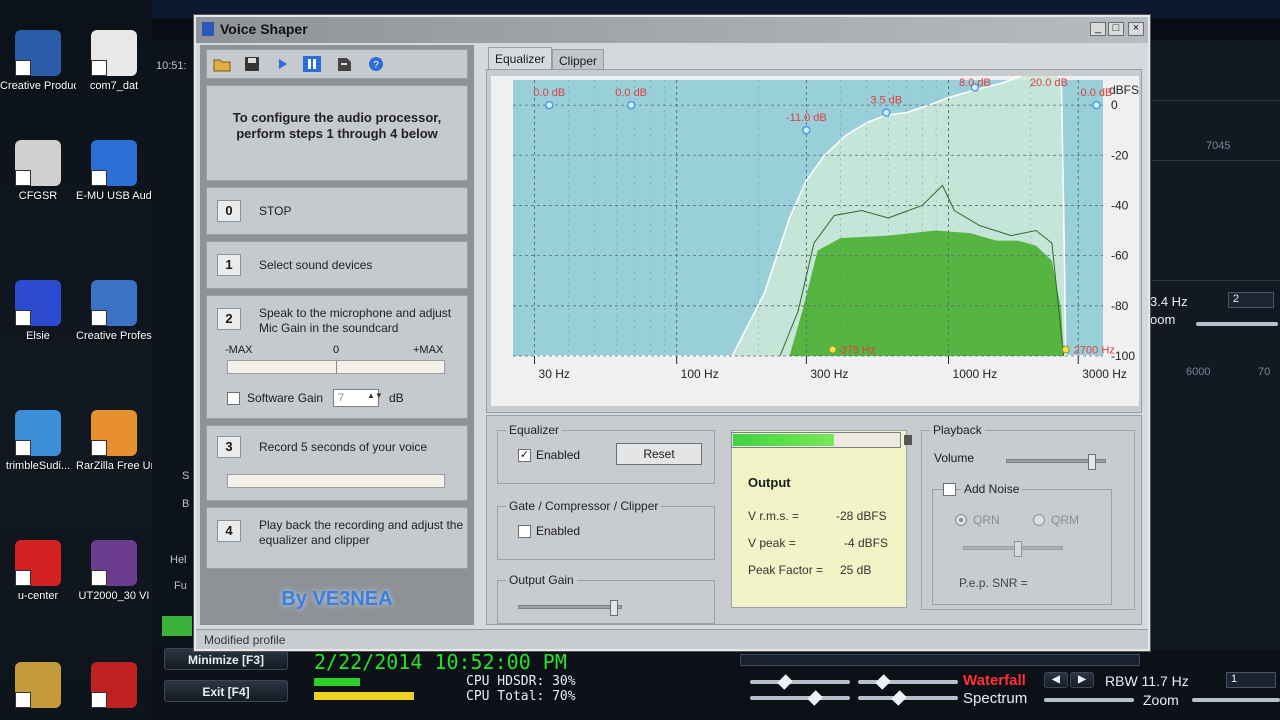 The image size is (1280, 720). I want to click on desktop-icon: RarZilla Free Unrar, so click(114, 441).